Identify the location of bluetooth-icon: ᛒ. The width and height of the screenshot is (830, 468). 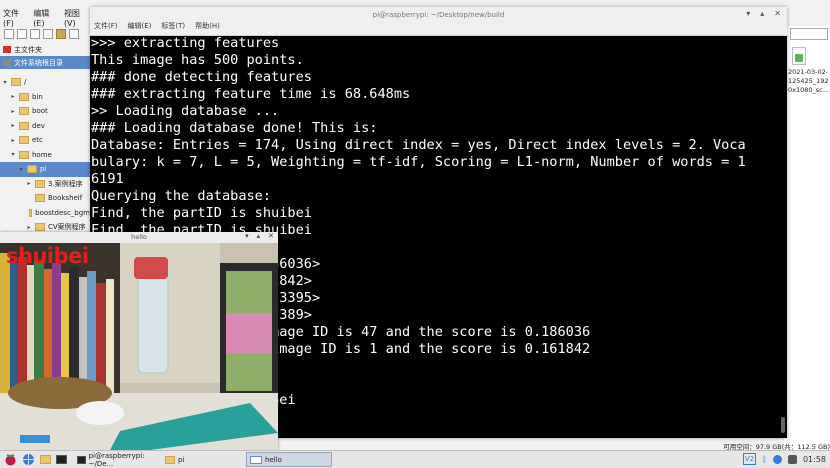
(764, 459).